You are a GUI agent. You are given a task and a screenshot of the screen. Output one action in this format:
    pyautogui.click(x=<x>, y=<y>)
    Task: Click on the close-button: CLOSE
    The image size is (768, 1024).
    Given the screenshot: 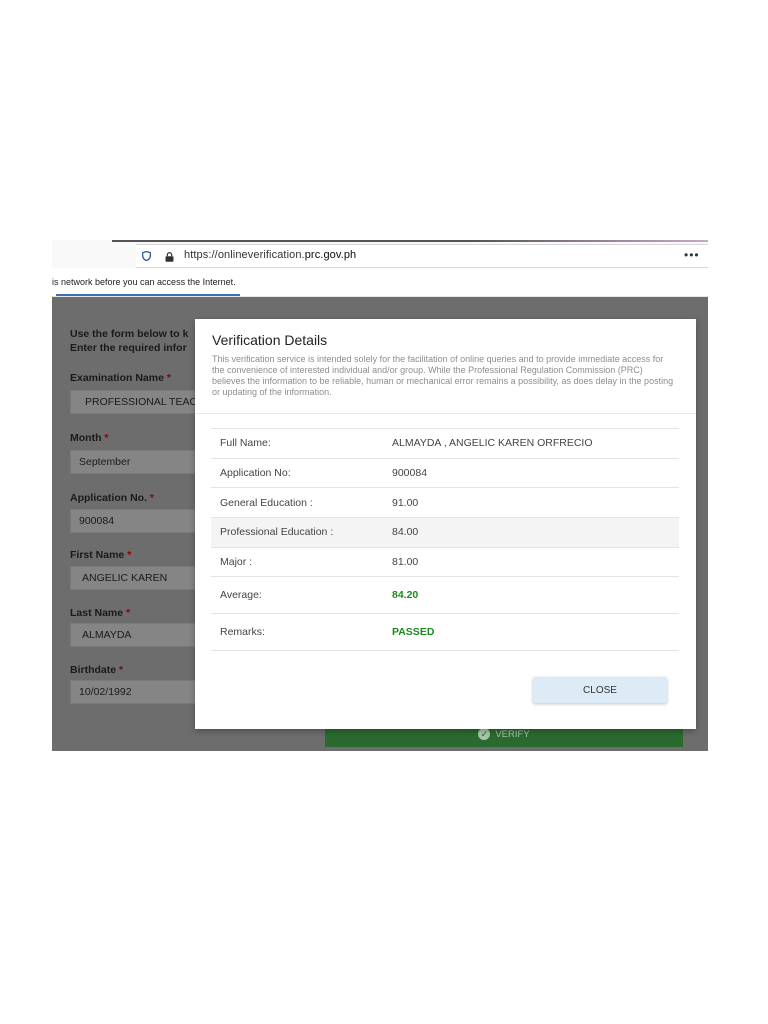 What is the action you would take?
    pyautogui.click(x=600, y=690)
    